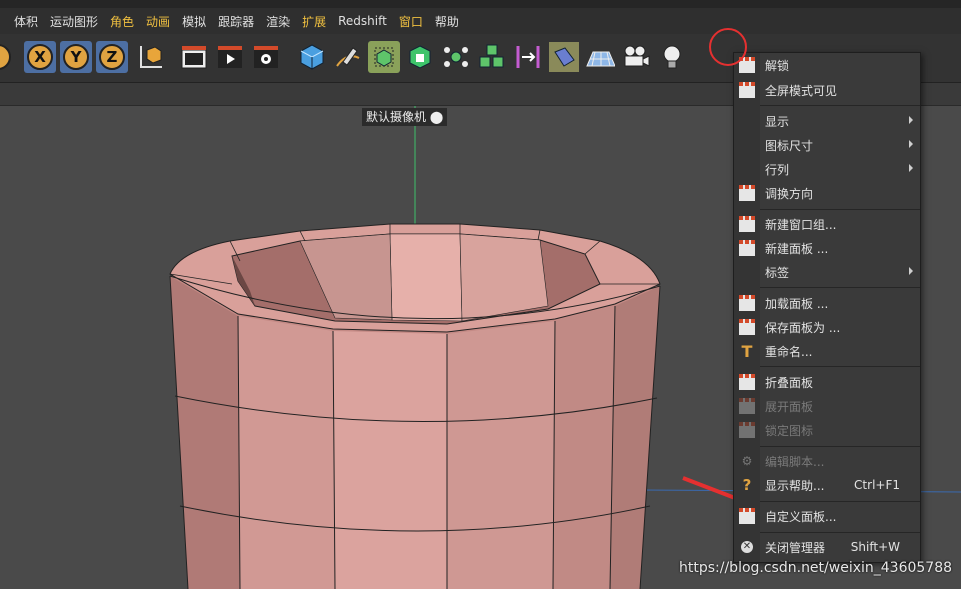 The width and height of the screenshot is (961, 589). Describe the element at coordinates (747, 90) in the screenshot. I see `fullscreen-icon` at that location.